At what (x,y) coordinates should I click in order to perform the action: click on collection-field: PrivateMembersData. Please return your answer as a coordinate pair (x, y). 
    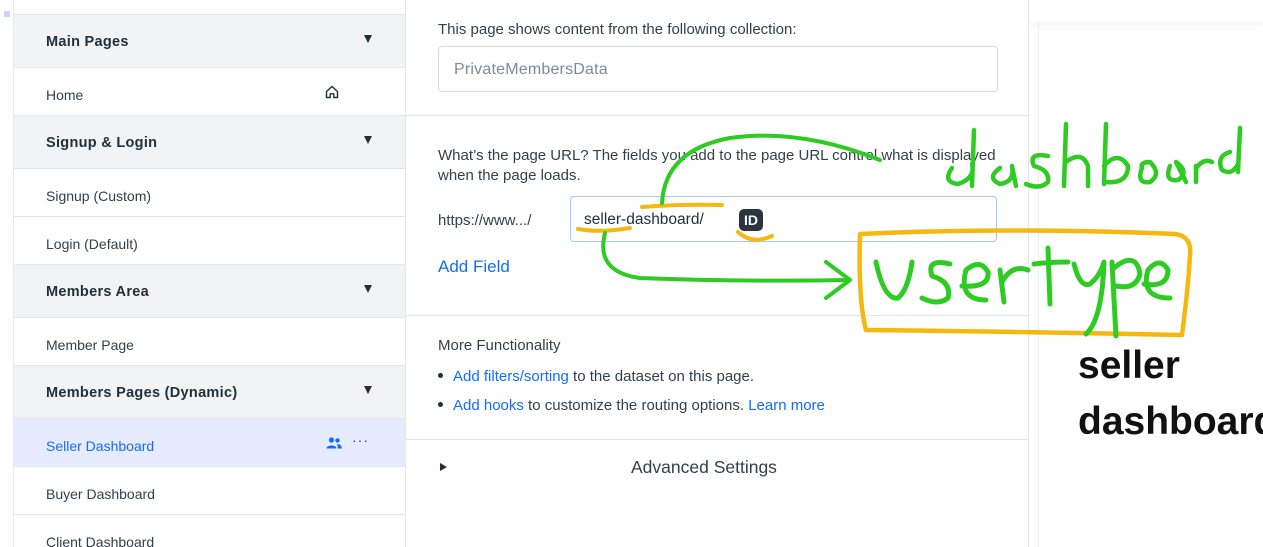
    Looking at the image, I should click on (718, 69).